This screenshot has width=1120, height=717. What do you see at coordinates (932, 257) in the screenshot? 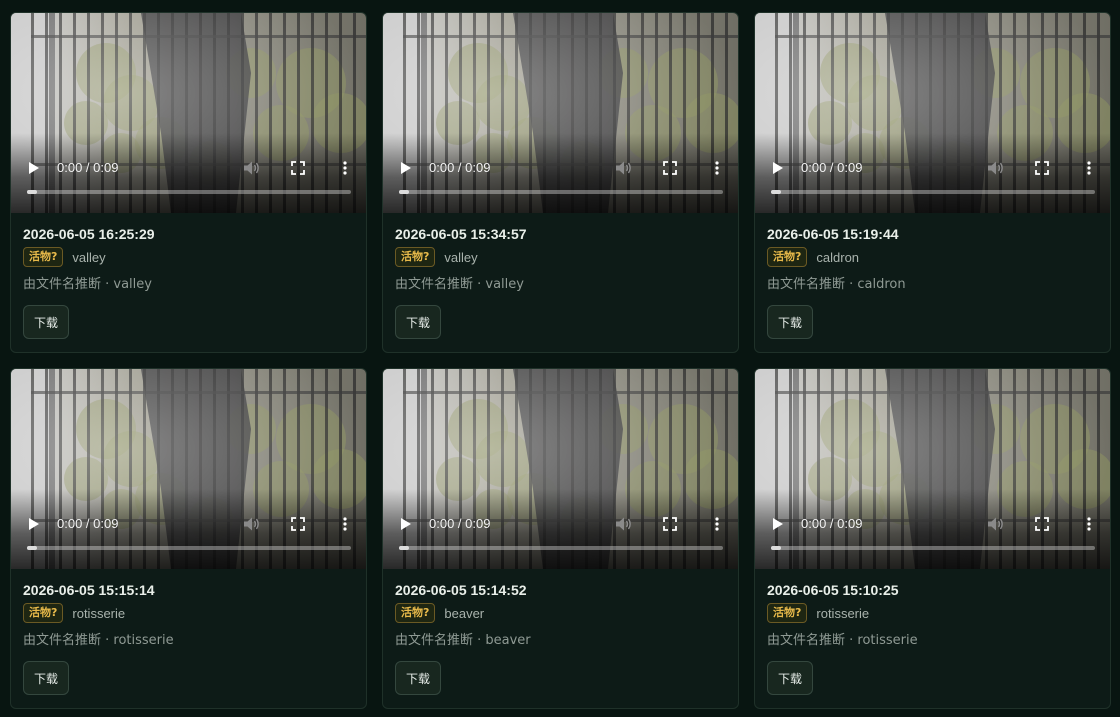
I see `tag-row: 活物? caldron` at bounding box center [932, 257].